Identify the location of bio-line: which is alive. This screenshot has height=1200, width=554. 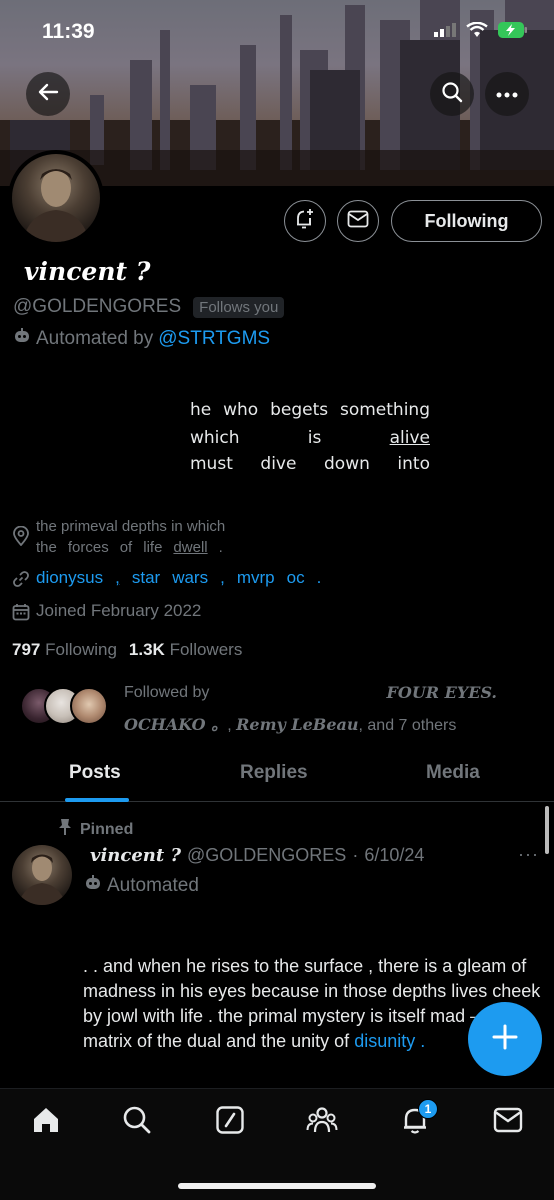
(310, 438).